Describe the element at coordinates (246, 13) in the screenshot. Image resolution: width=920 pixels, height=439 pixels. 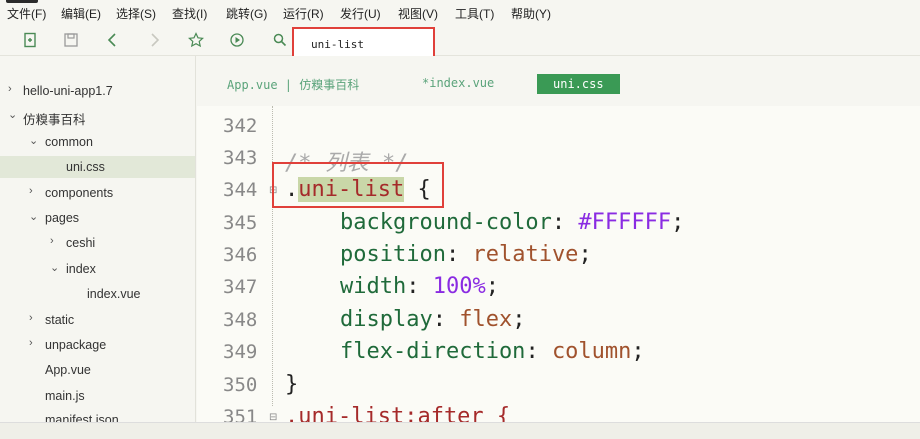
I see `menu-goto: 跳转(G)` at that location.